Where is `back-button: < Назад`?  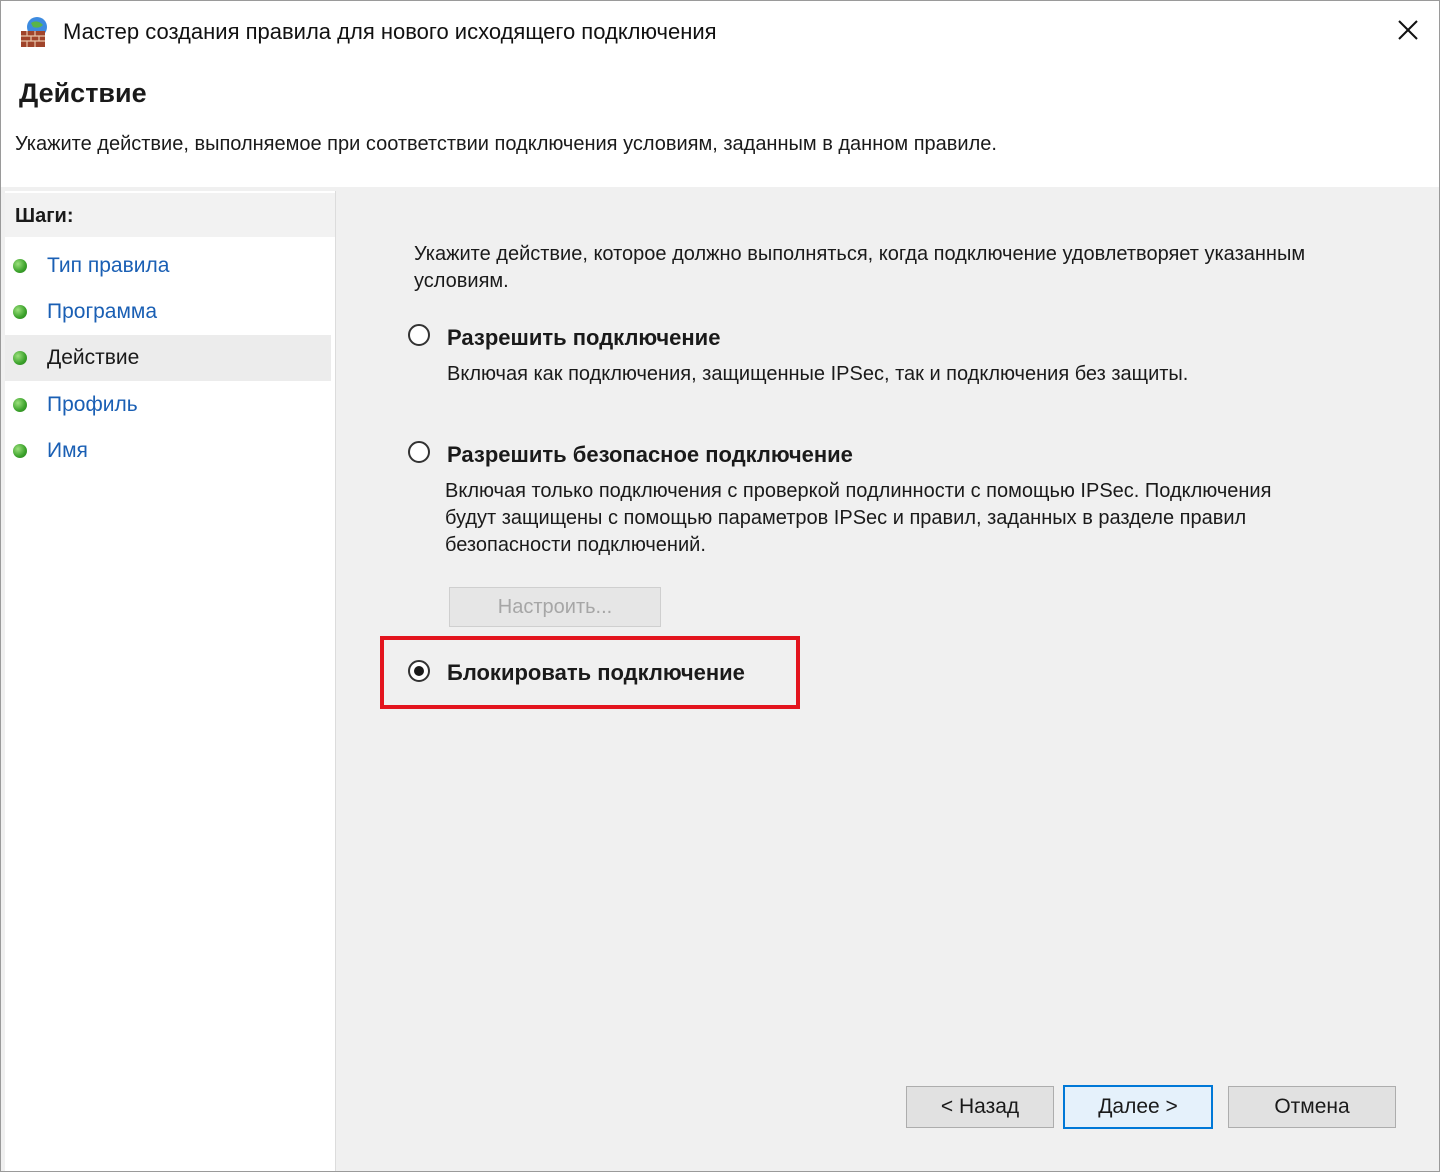
back-button: < Назад is located at coordinates (980, 1107).